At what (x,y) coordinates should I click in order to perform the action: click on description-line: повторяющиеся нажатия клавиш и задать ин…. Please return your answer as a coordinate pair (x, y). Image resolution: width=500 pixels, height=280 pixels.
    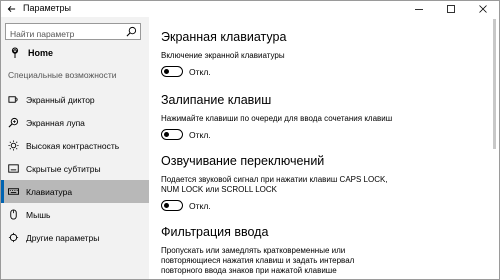
    Looking at the image, I should click on (258, 260).